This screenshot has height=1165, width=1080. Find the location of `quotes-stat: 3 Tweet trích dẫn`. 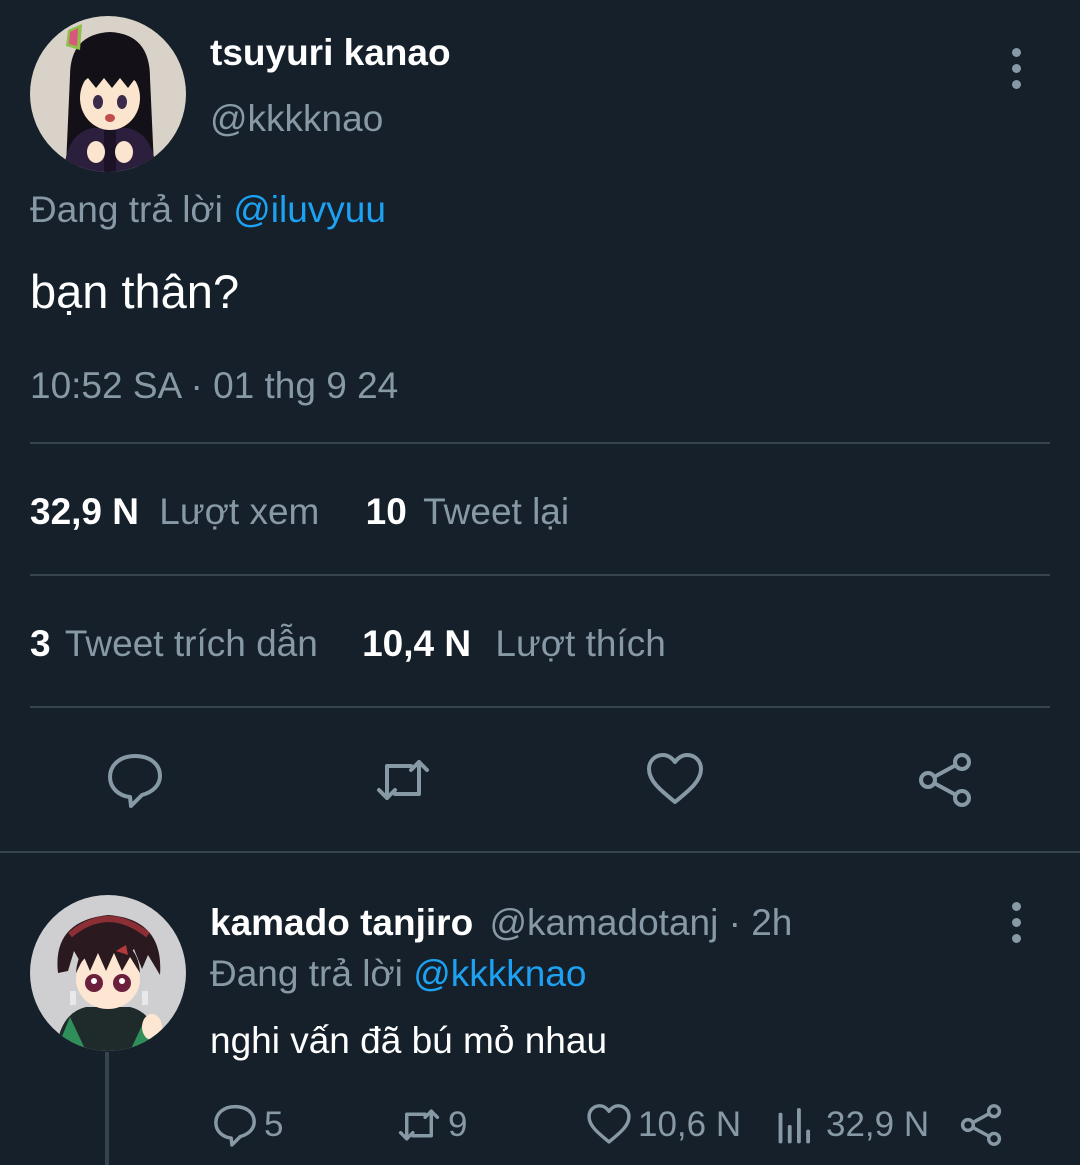

quotes-stat: 3 Tweet trích dẫn is located at coordinates (174, 644).